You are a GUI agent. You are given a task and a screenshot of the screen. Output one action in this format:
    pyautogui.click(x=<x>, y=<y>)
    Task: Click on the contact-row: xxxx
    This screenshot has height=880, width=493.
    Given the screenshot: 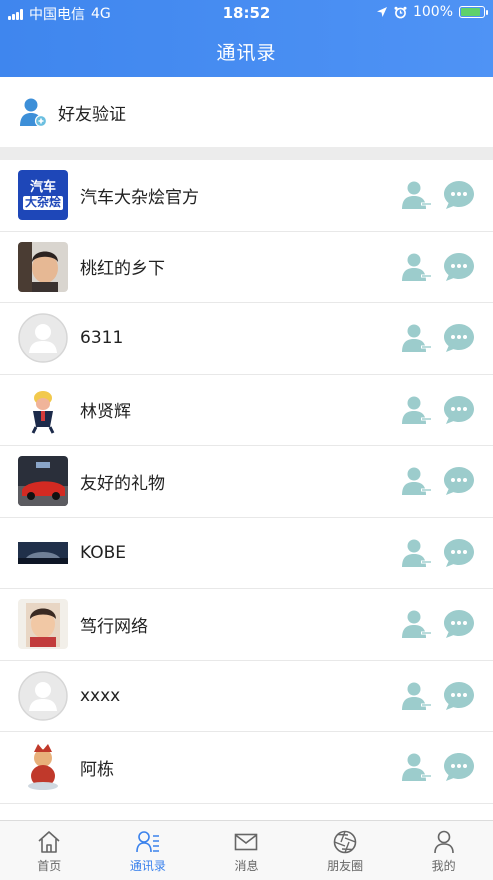 What is the action you would take?
    pyautogui.click(x=246, y=696)
    